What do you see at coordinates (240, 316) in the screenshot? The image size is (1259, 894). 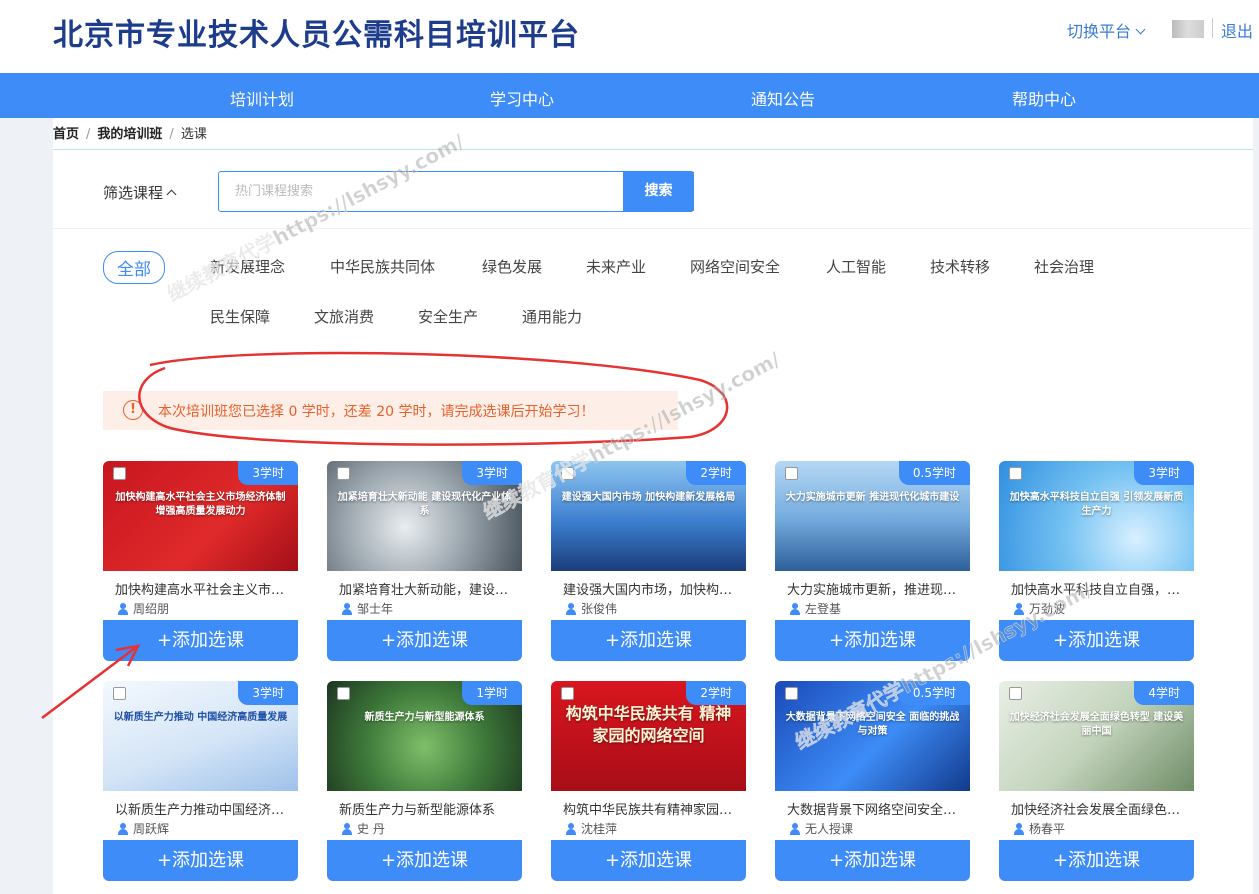 I see `category-livelihood: 民生保障` at bounding box center [240, 316].